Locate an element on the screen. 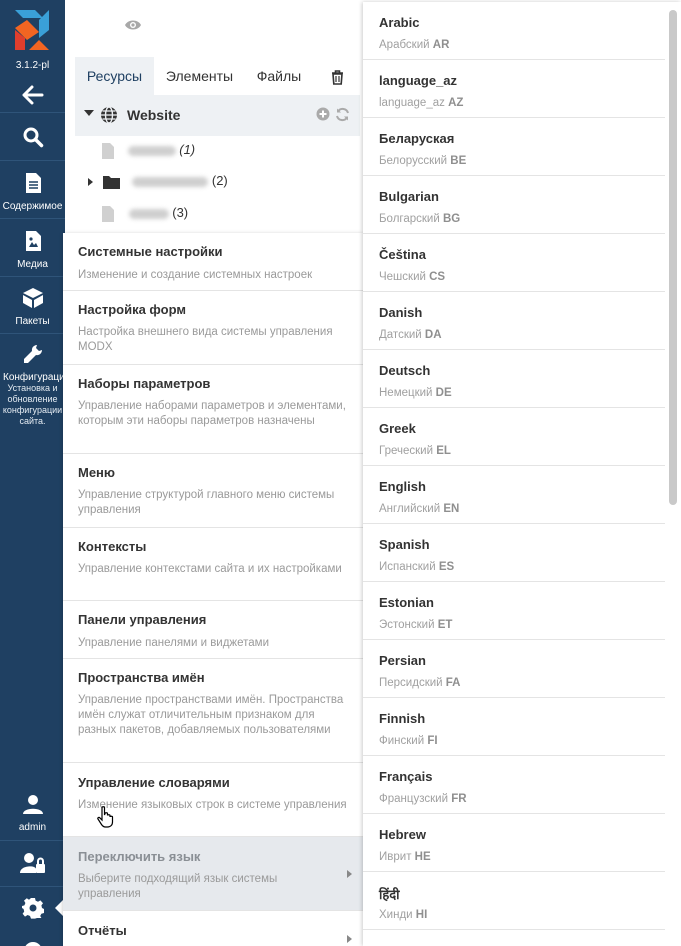  language-name: Bulgarian is located at coordinates (409, 196).